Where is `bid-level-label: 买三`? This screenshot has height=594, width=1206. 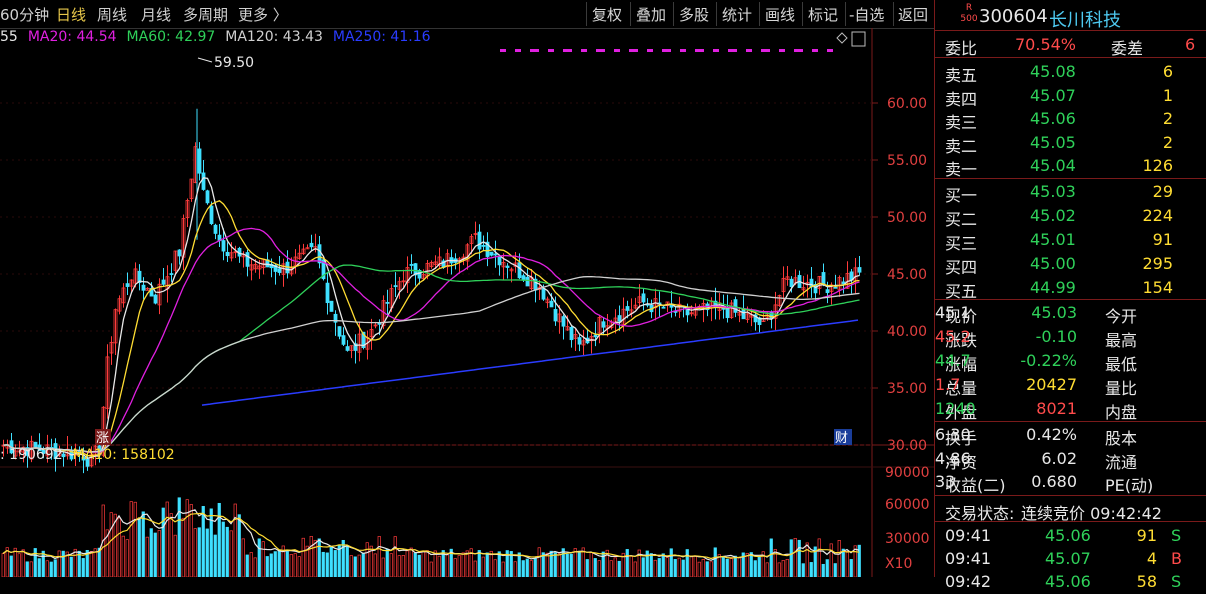 bid-level-label: 买三 is located at coordinates (961, 243).